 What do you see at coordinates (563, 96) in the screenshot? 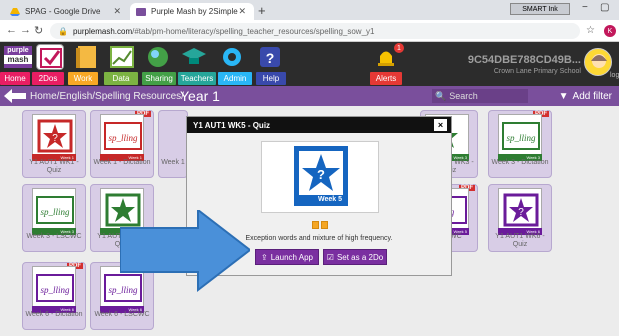
I see `filter-icon: ▼` at bounding box center [563, 96].